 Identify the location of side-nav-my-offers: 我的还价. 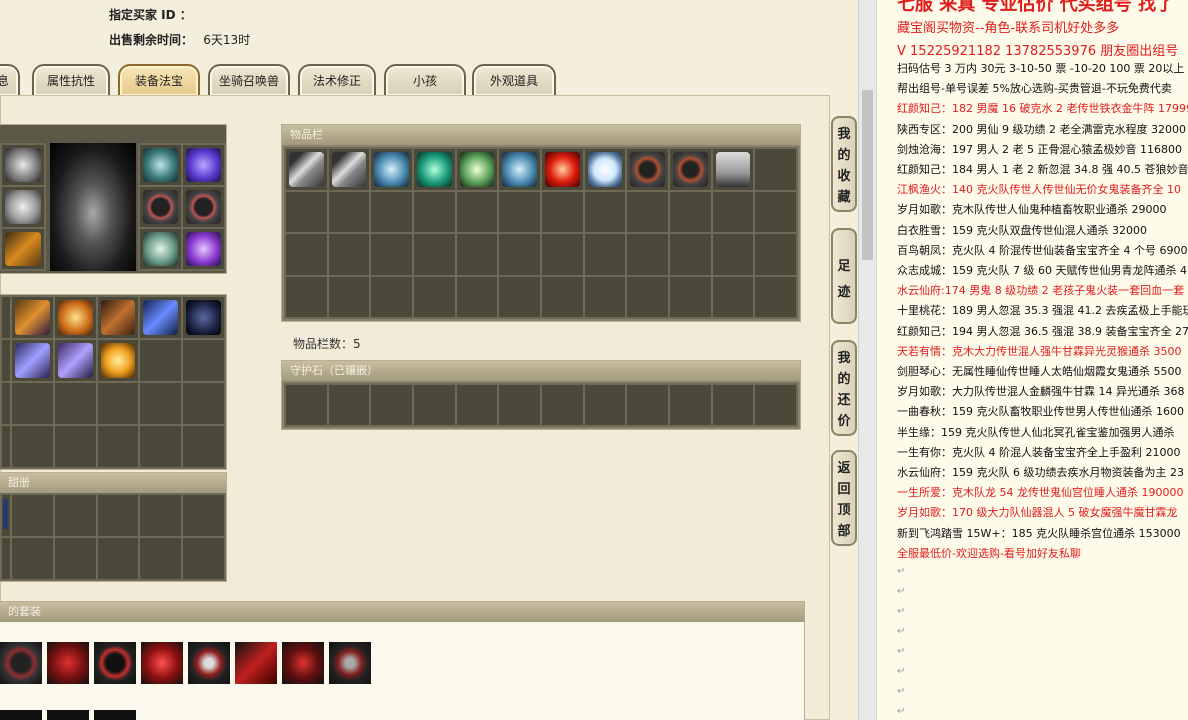
(844, 388).